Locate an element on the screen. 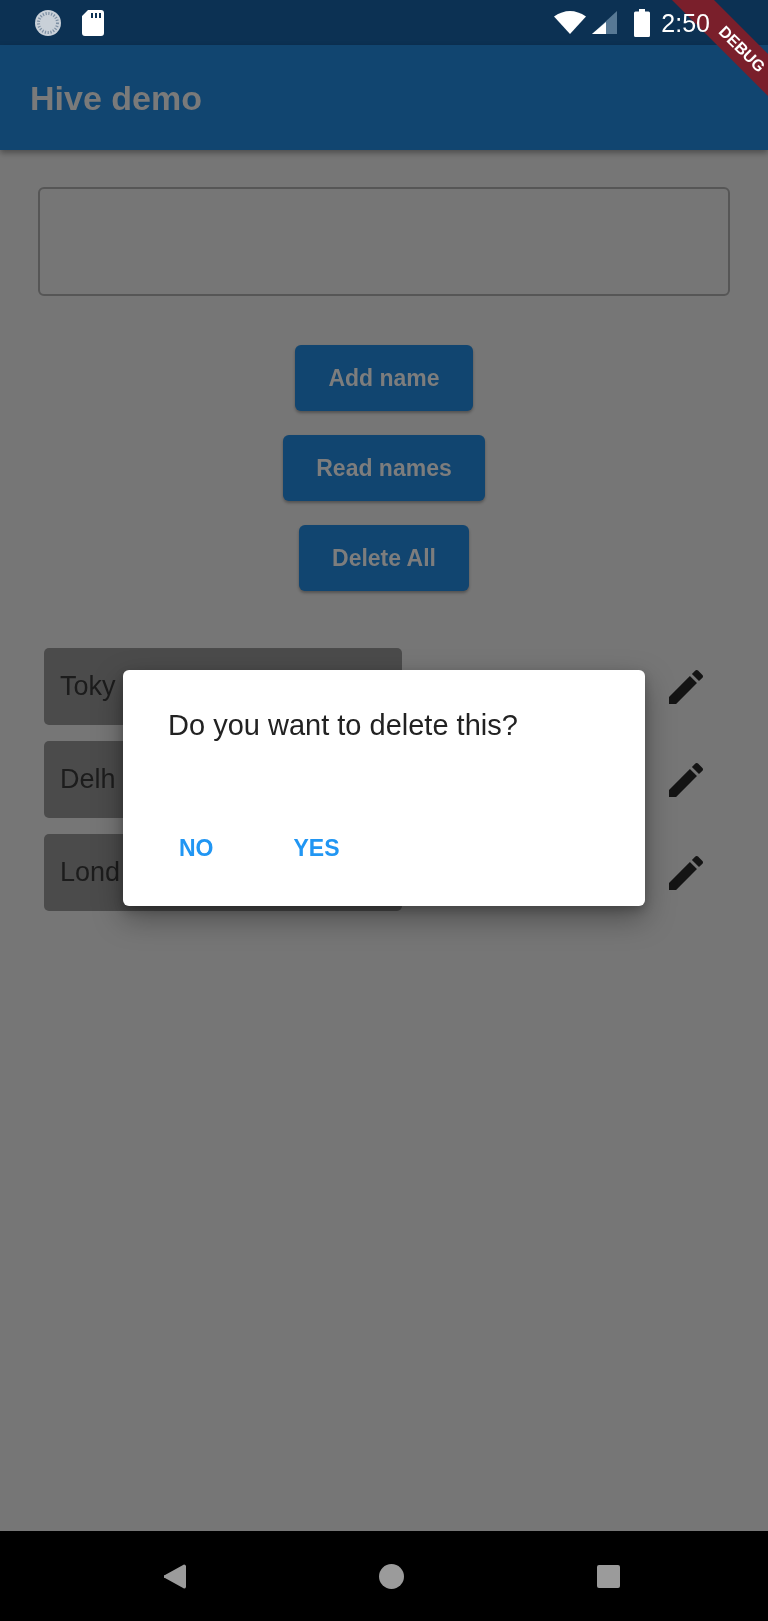 The image size is (768, 1621). recent-apps-icon is located at coordinates (608, 1576).